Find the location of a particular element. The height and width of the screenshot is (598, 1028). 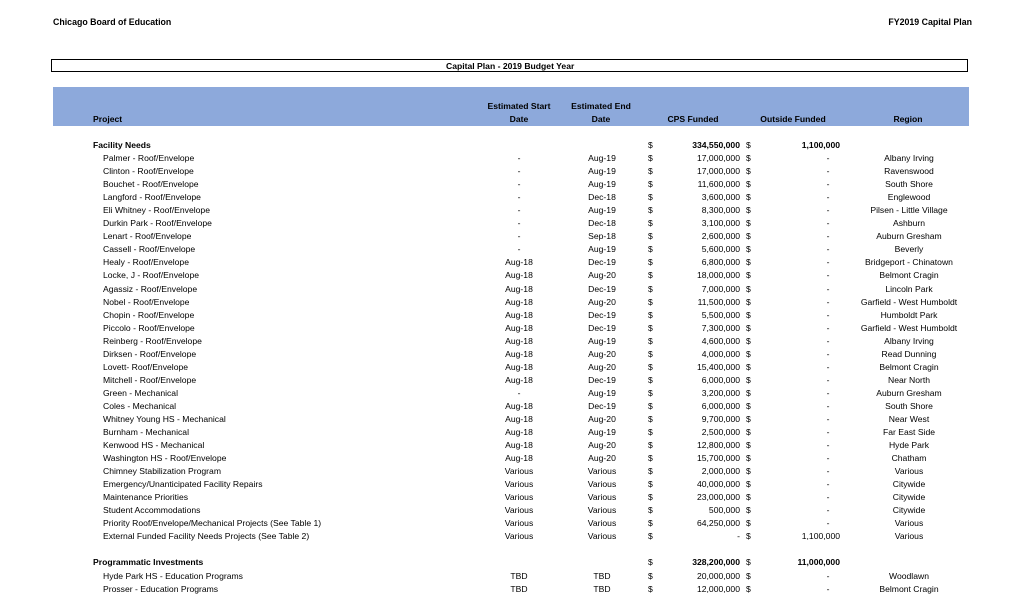

region: Woodlawn is located at coordinates (909, 575).